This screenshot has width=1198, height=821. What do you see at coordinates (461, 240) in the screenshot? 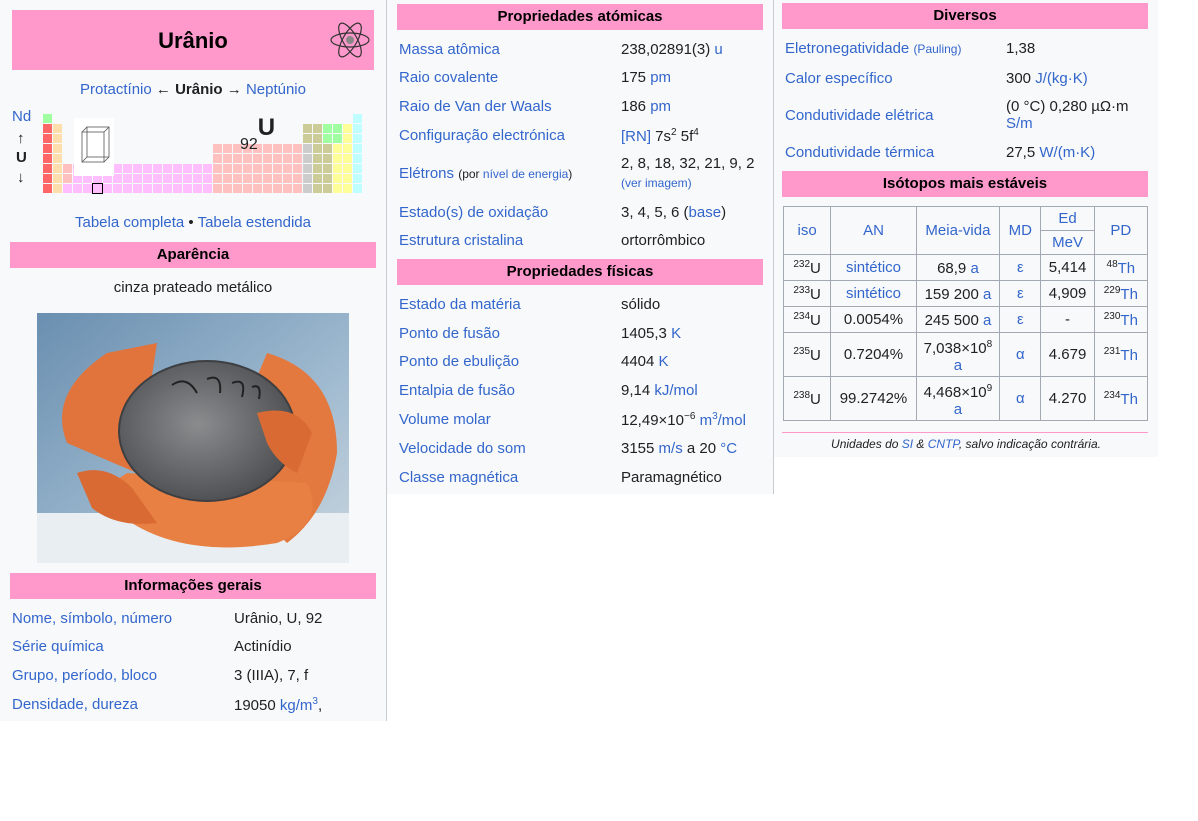
I see `crystal-label: Estrutura cristalina` at bounding box center [461, 240].